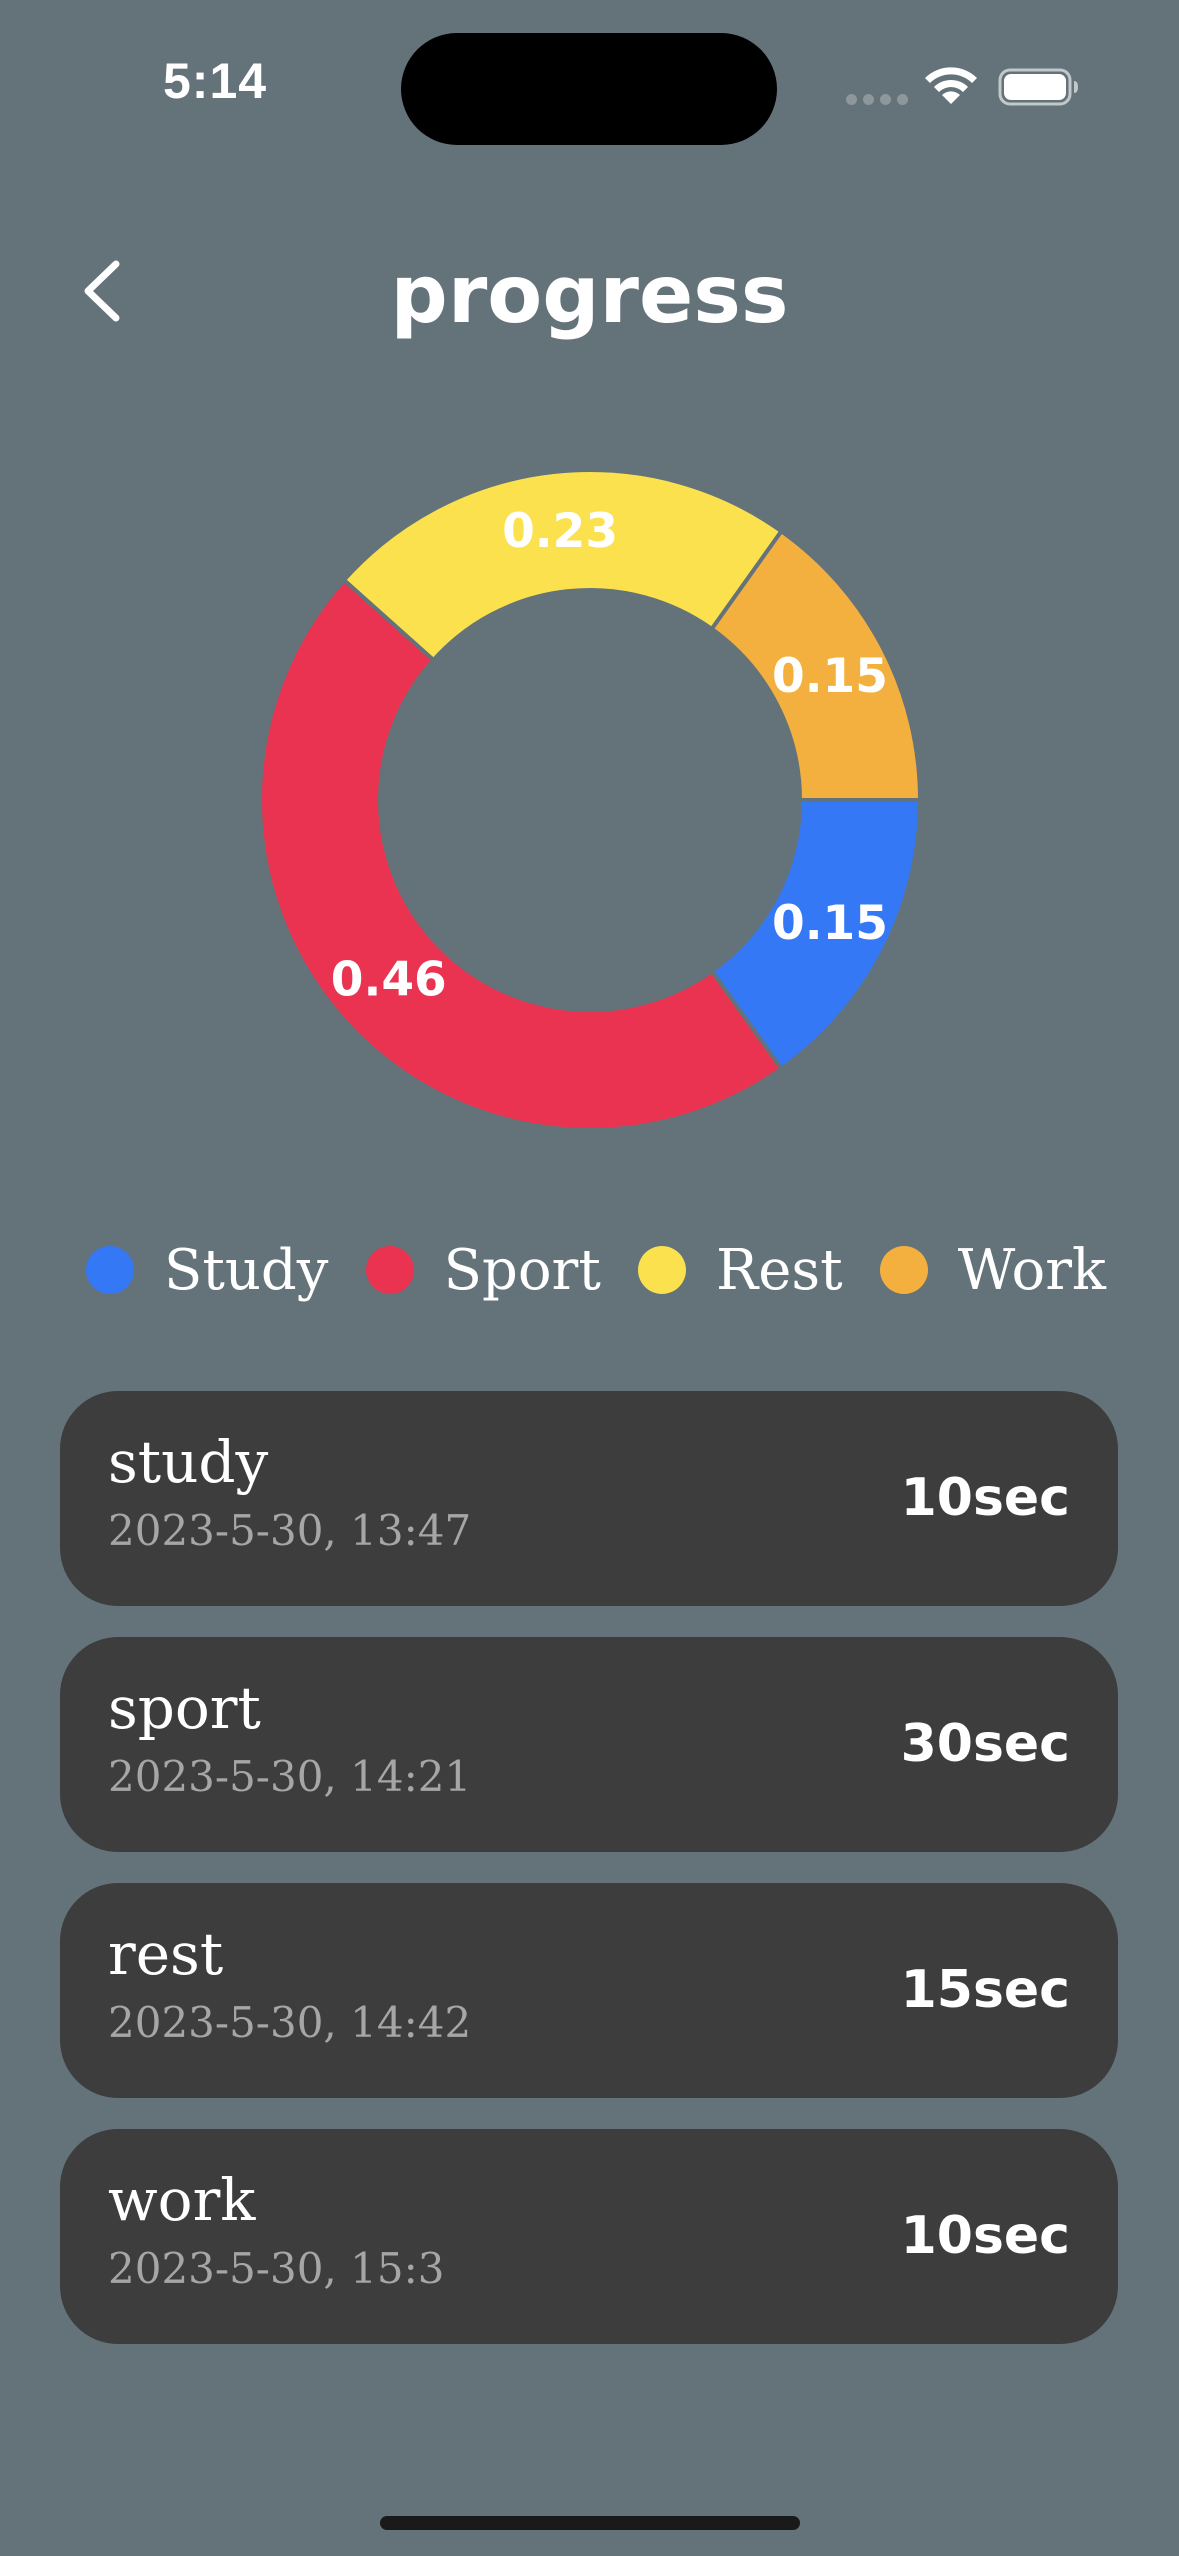 The image size is (1179, 2556). Describe the element at coordinates (589, 294) in the screenshot. I see `page-title: progress` at that location.